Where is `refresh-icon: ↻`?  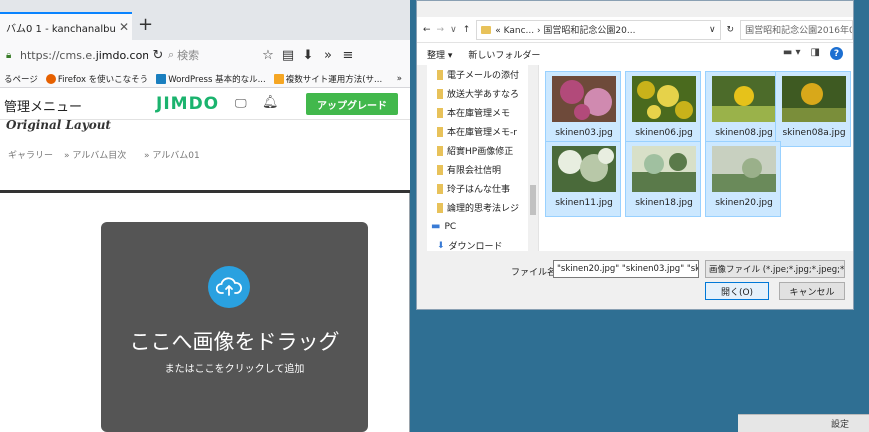 refresh-icon: ↻ is located at coordinates (731, 30).